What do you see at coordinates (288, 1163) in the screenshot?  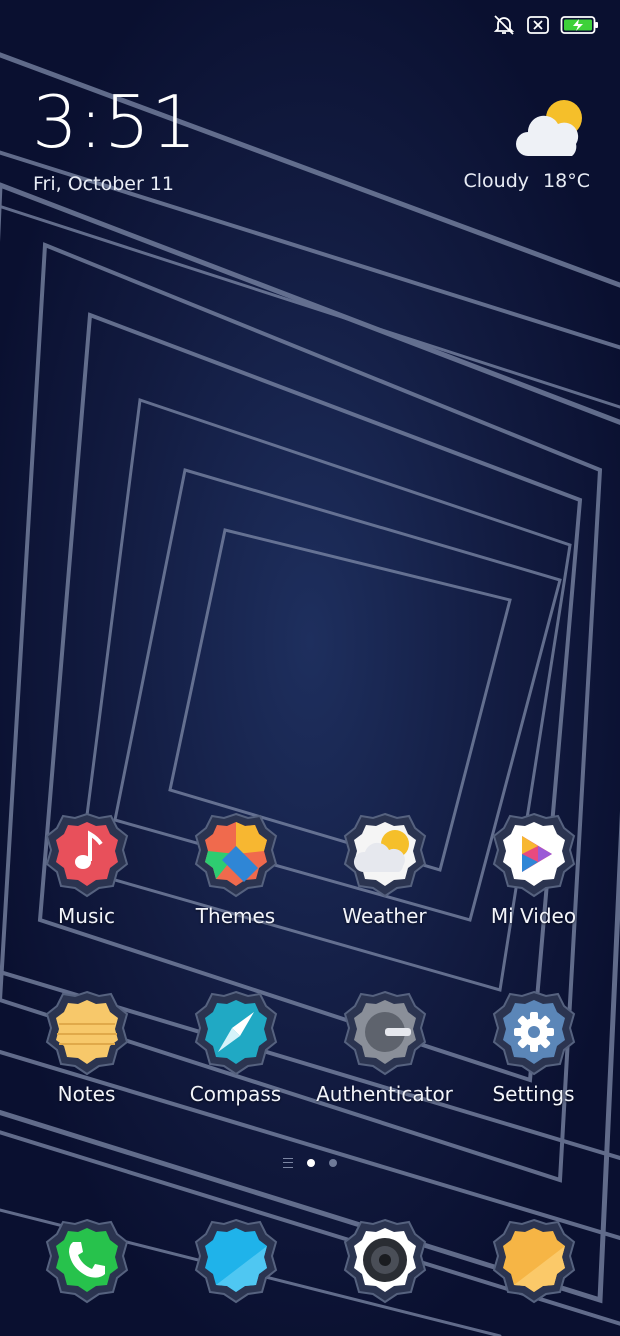 I see `menu-lines-icon` at bounding box center [288, 1163].